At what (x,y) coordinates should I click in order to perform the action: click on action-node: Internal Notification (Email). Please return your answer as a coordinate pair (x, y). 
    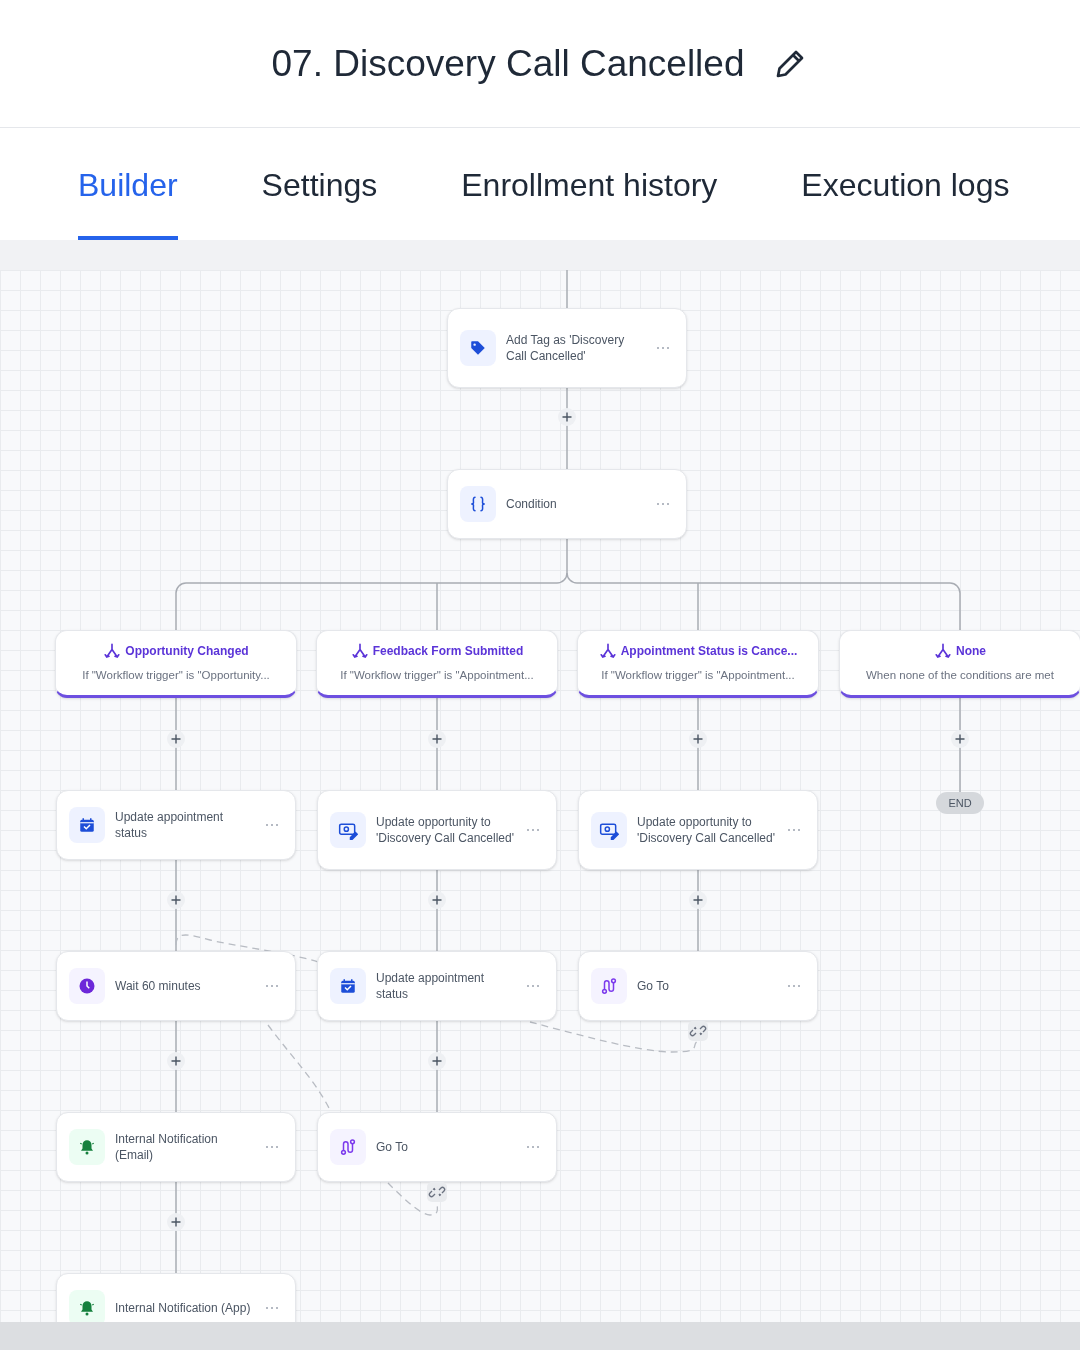
    Looking at the image, I should click on (176, 1147).